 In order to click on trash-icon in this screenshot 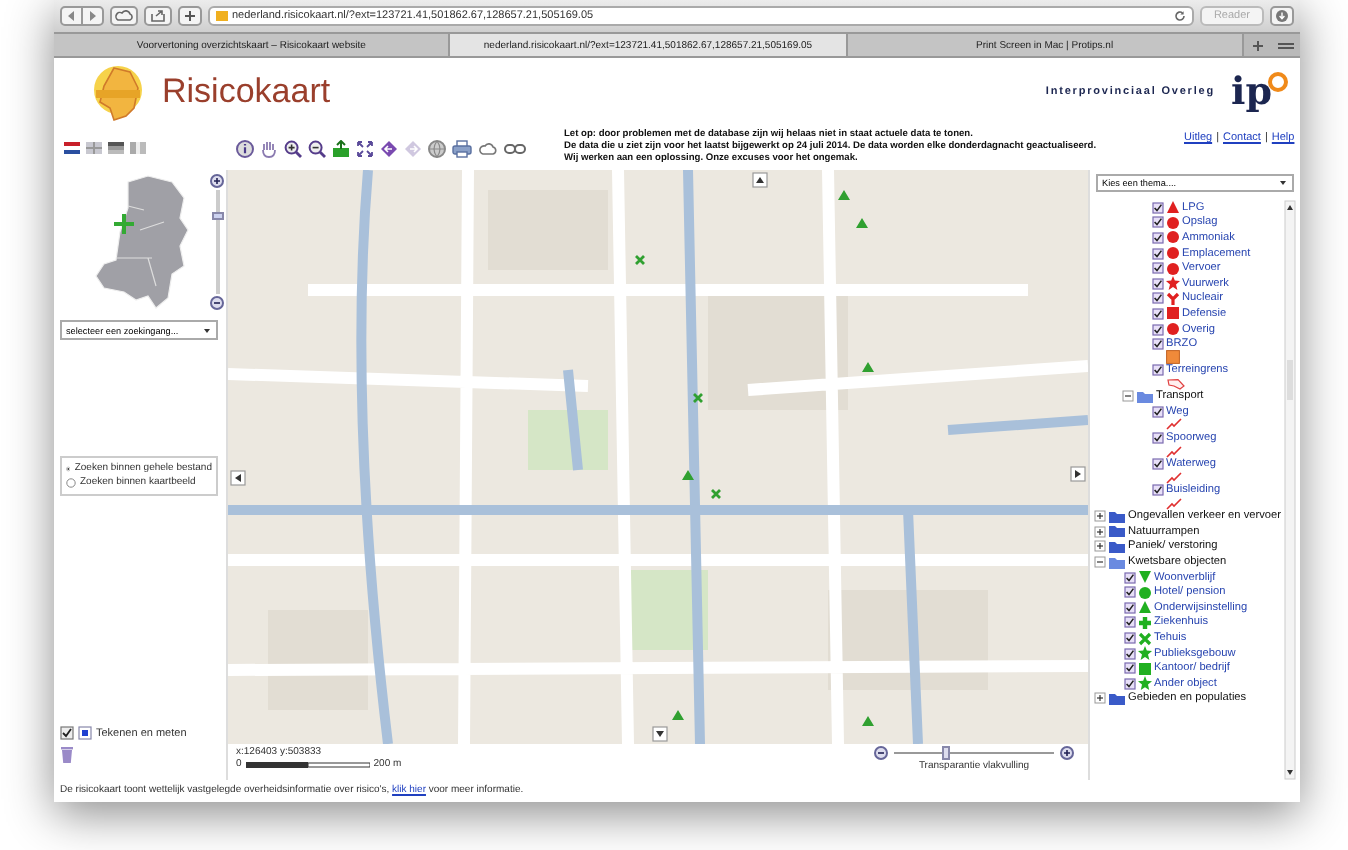, I will do `click(67, 755)`.